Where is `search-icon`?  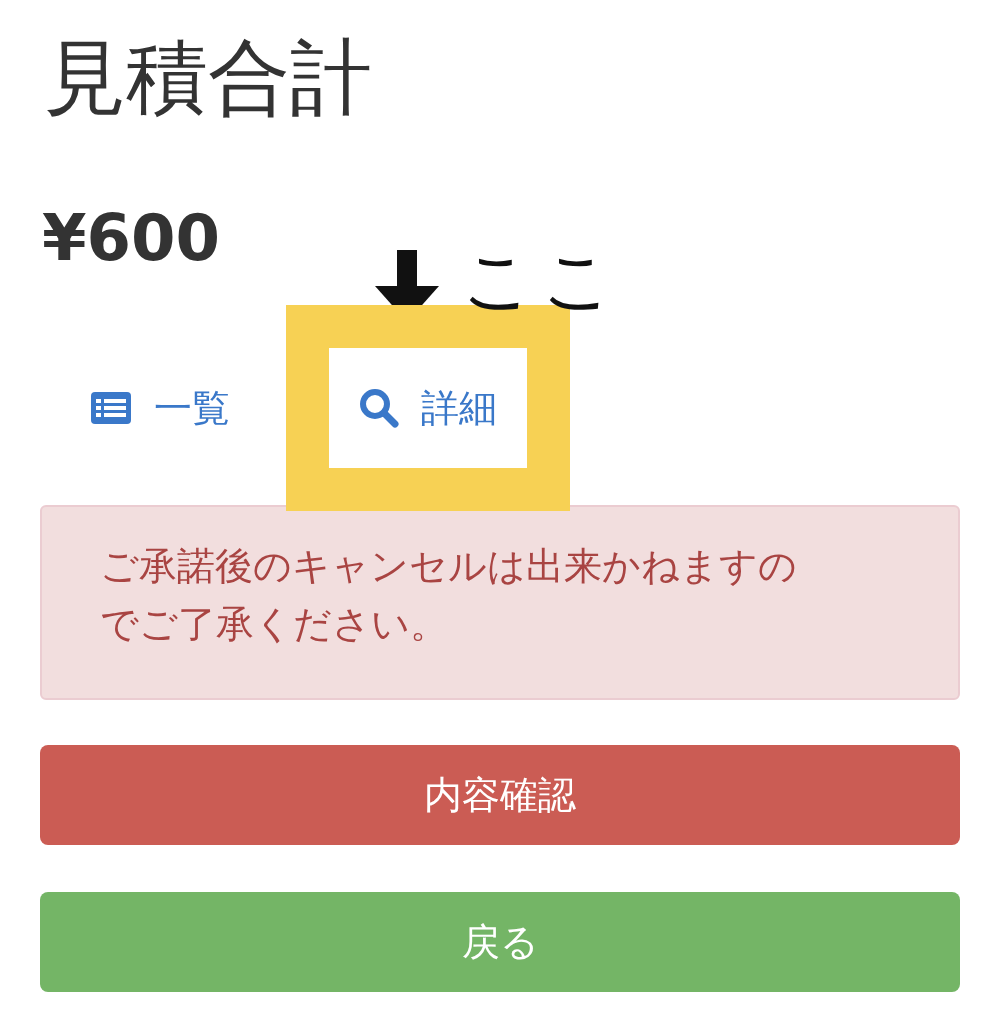
search-icon is located at coordinates (379, 408).